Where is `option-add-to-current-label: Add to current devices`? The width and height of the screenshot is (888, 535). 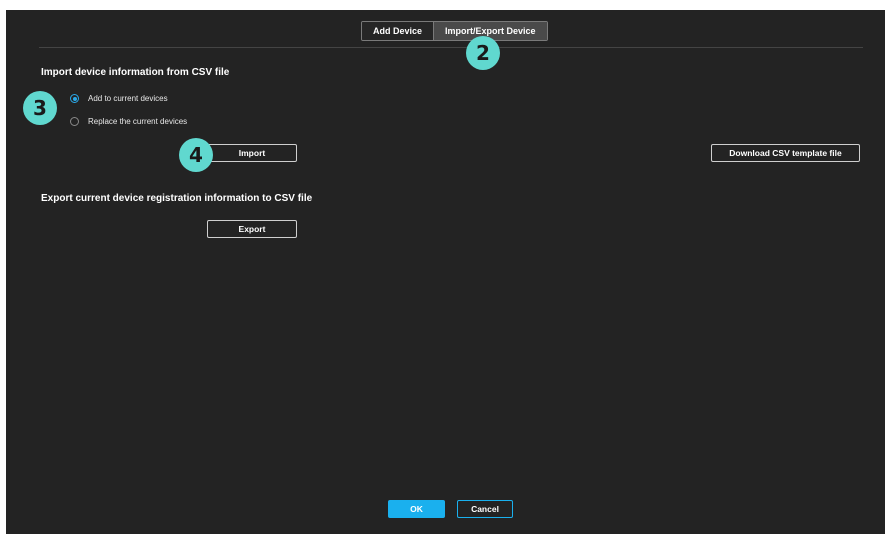
option-add-to-current-label: Add to current devices is located at coordinates (128, 98).